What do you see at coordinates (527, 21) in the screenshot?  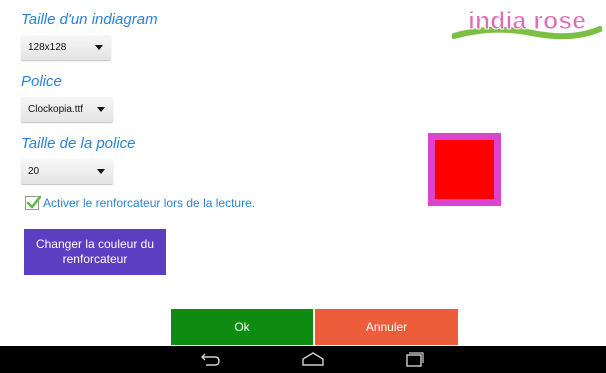 I see `logo-text: india rose` at bounding box center [527, 21].